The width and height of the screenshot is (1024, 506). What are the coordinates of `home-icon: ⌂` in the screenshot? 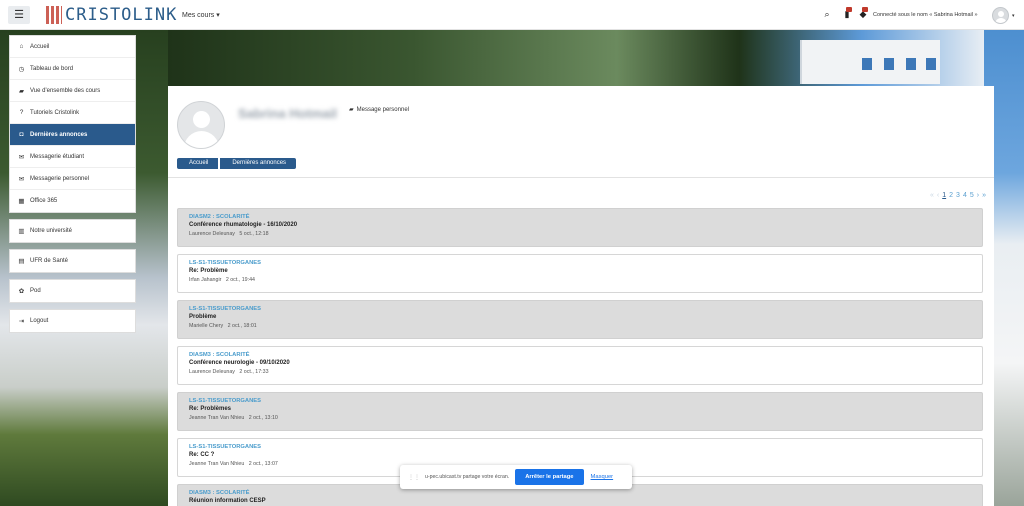 It's located at (21, 46).